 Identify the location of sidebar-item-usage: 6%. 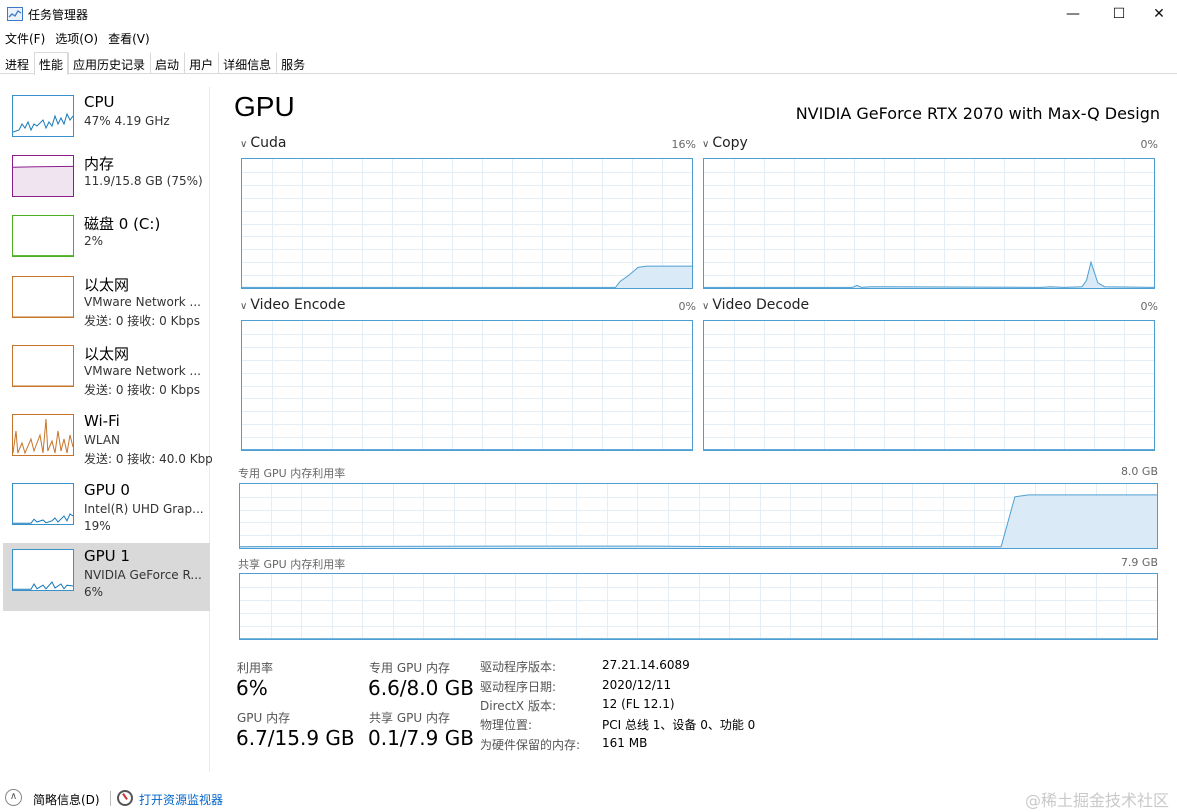
(94, 592).